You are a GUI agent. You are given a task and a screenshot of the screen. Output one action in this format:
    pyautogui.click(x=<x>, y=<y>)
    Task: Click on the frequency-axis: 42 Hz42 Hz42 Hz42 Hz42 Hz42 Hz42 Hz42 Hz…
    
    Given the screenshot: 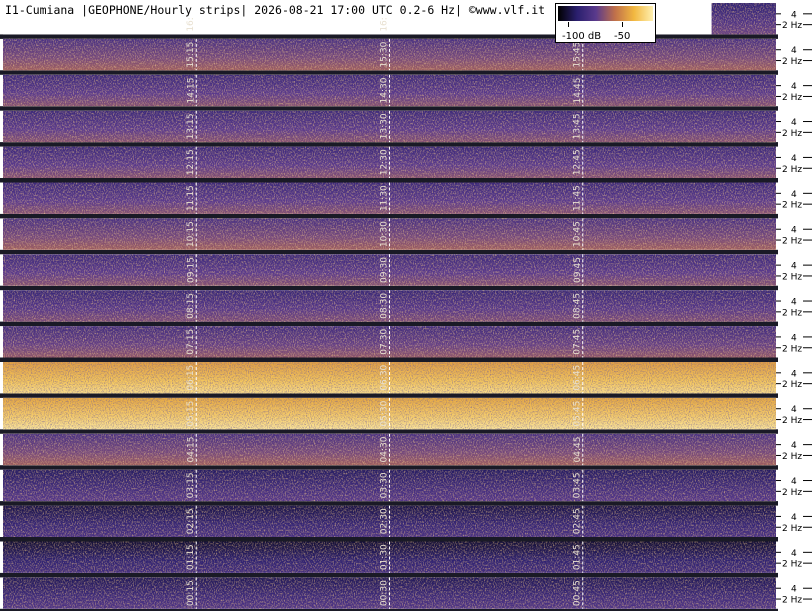 What is the action you would take?
    pyautogui.click(x=794, y=308)
    